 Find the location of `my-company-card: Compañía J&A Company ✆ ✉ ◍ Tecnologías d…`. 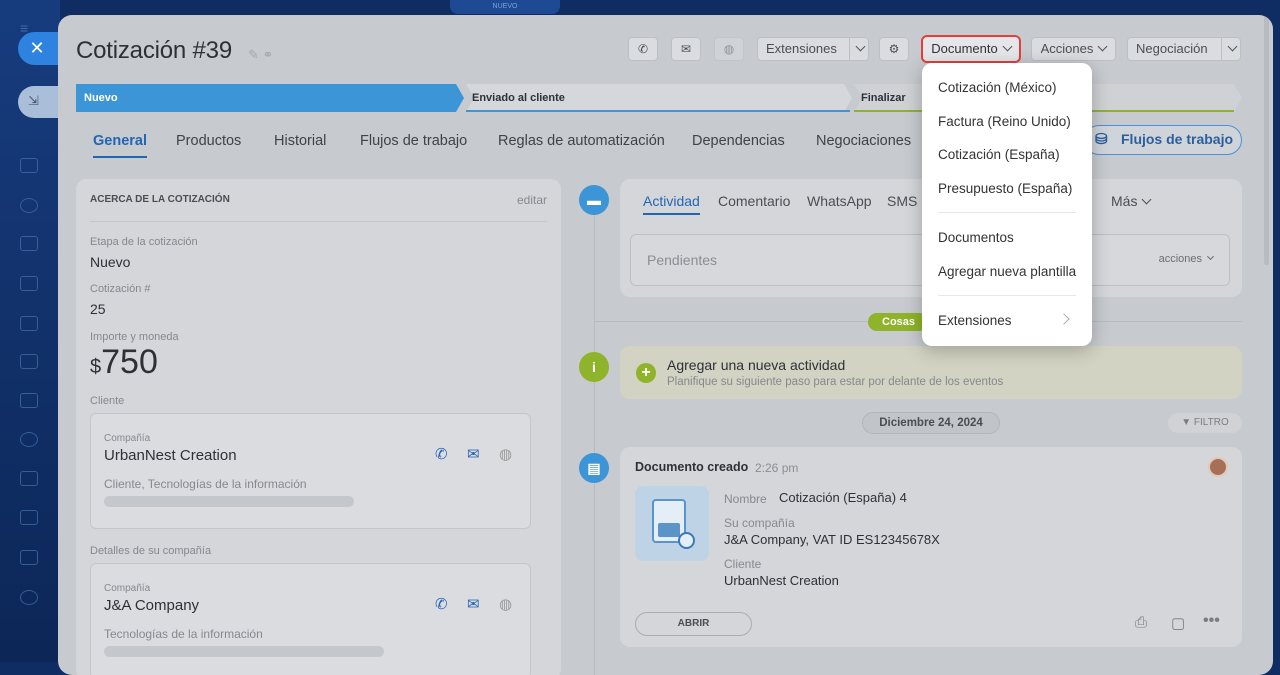

my-company-card: Compañía J&A Company ✆ ✉ ◍ Tecnologías d… is located at coordinates (310, 619).